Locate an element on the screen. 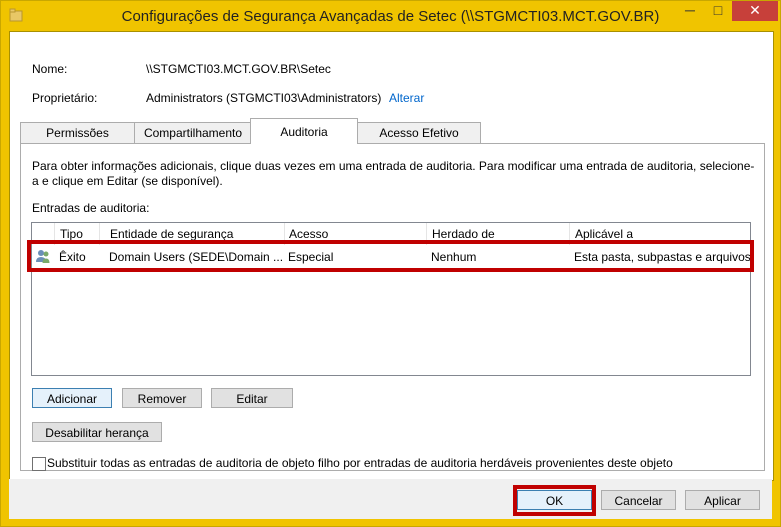 Image resolution: width=781 pixels, height=527 pixels. tab-auditoria: Auditoria is located at coordinates (304, 131).